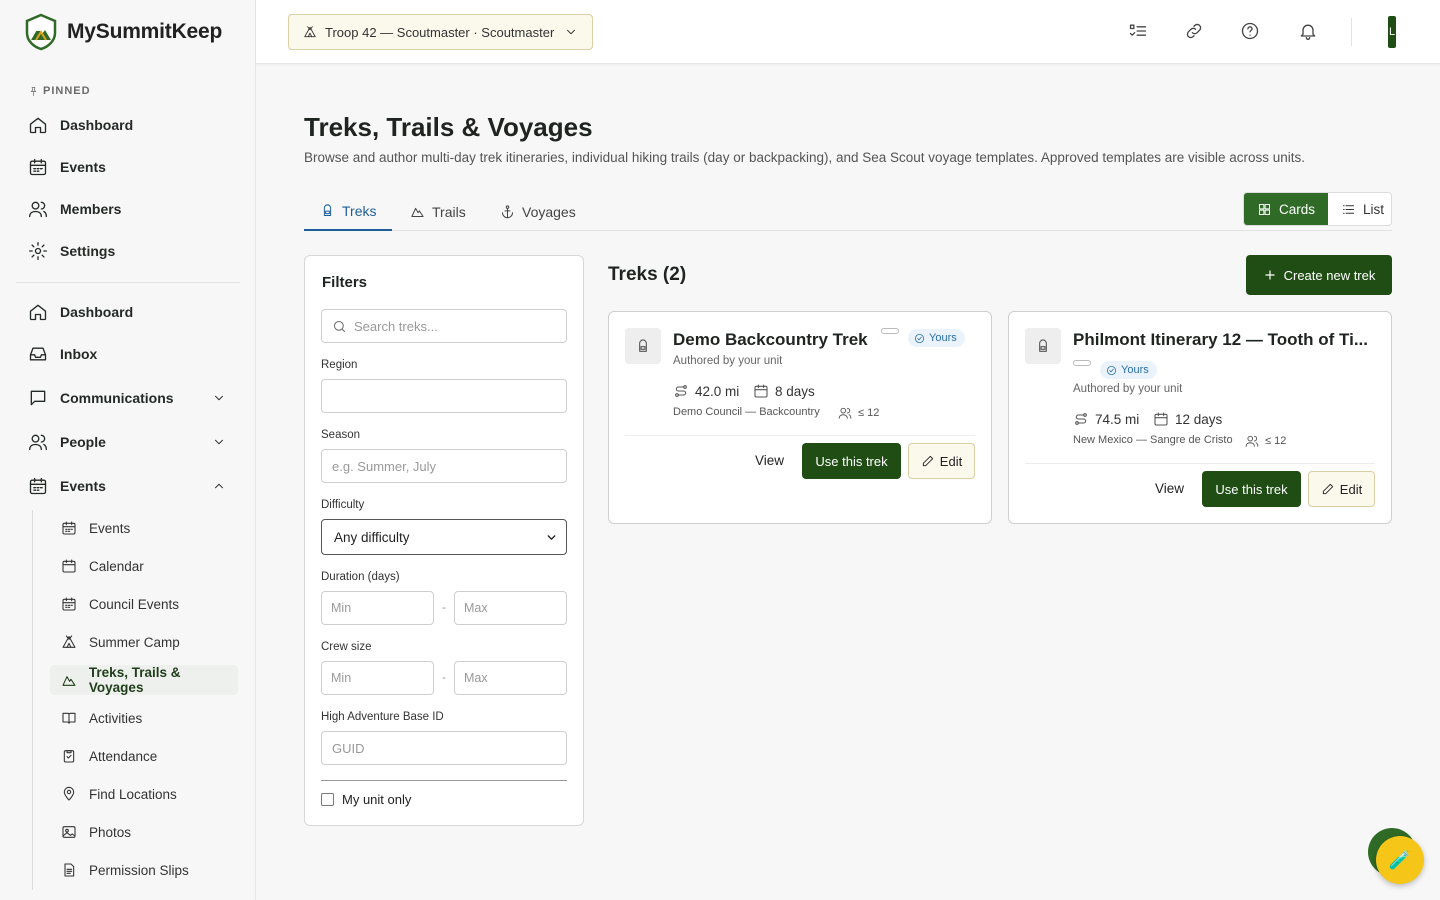 The height and width of the screenshot is (900, 1440). What do you see at coordinates (74, 209) in the screenshot?
I see `pinned-item-members: Members` at bounding box center [74, 209].